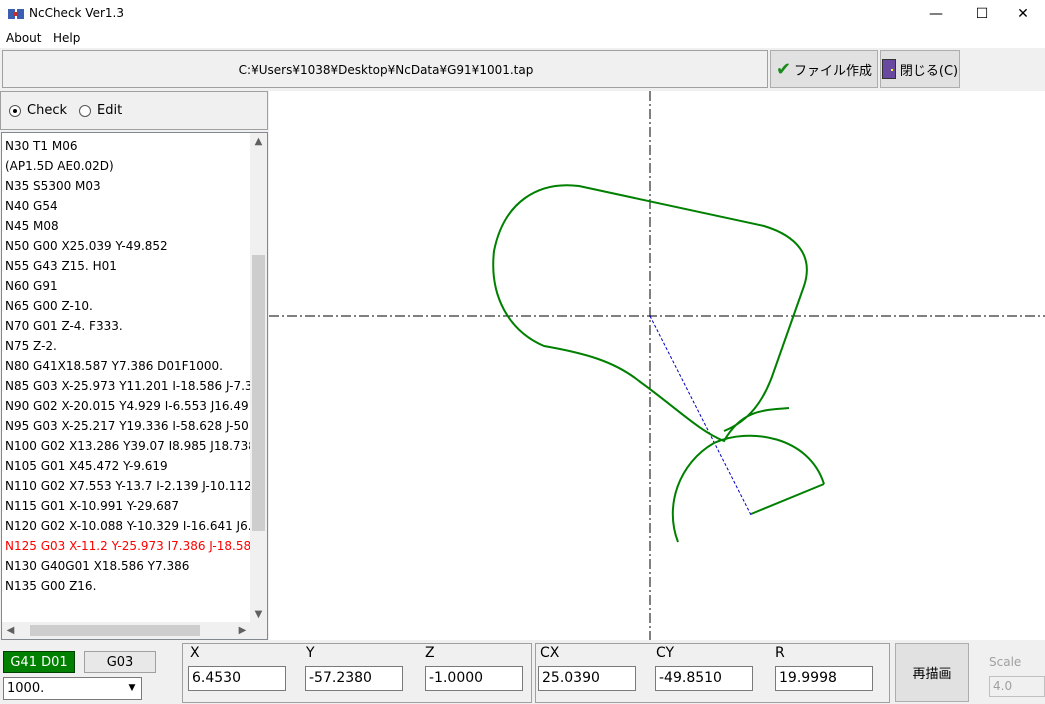 The height and width of the screenshot is (704, 1045). Describe the element at coordinates (130, 406) in the screenshot. I see `code-line: N90 G02 X-20.015 Y4.929 I-6.553 J16.491` at that location.